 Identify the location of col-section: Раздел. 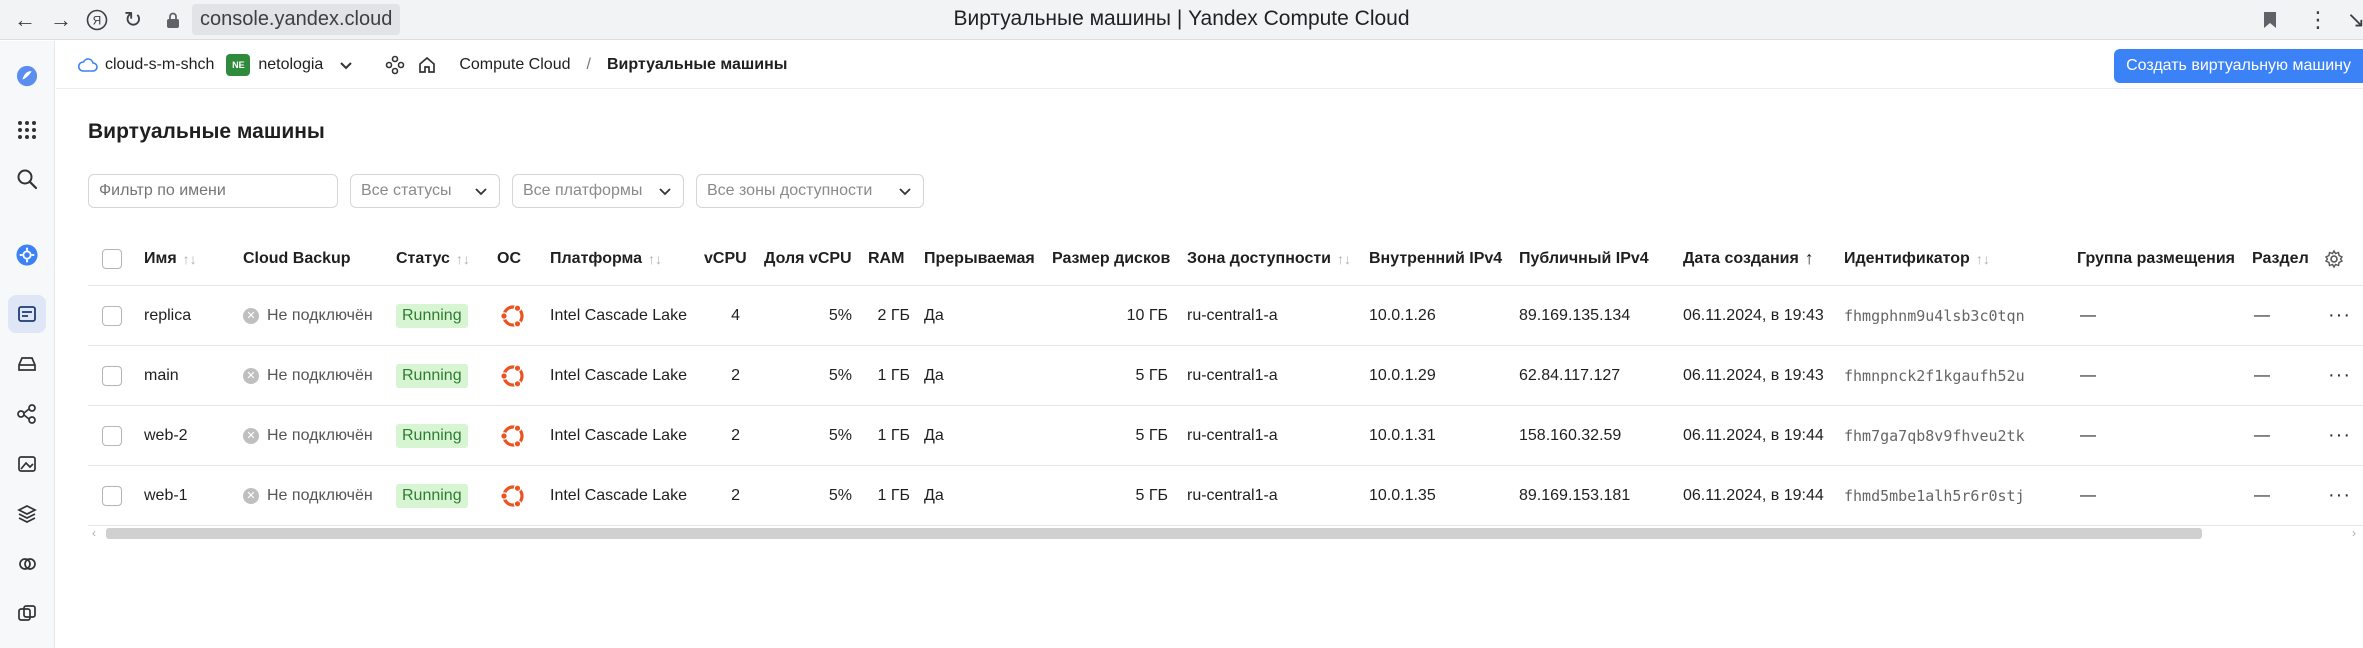
(2280, 258).